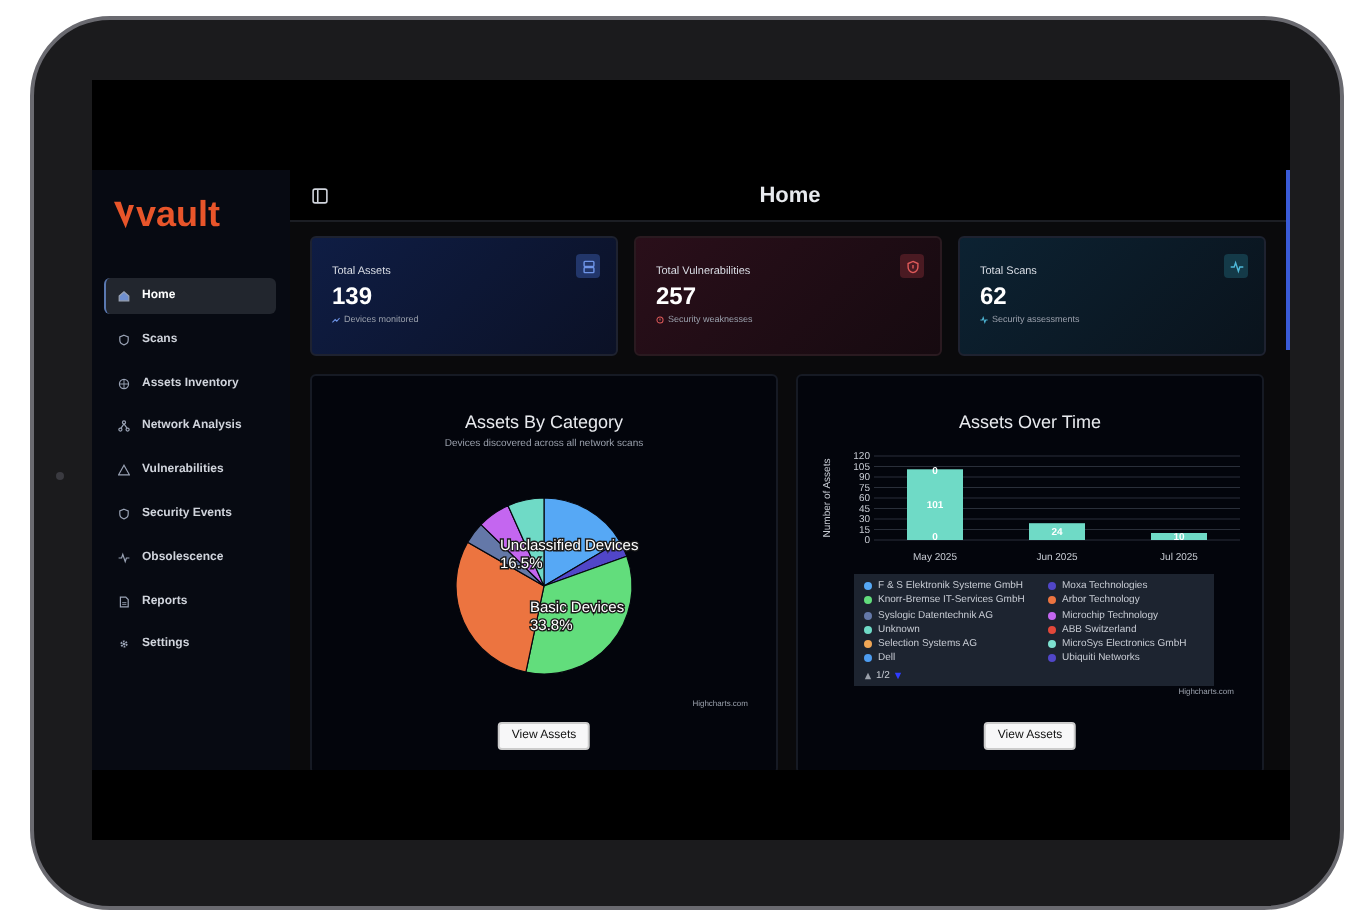  Describe the element at coordinates (124, 601) in the screenshot. I see `document-icon` at that location.